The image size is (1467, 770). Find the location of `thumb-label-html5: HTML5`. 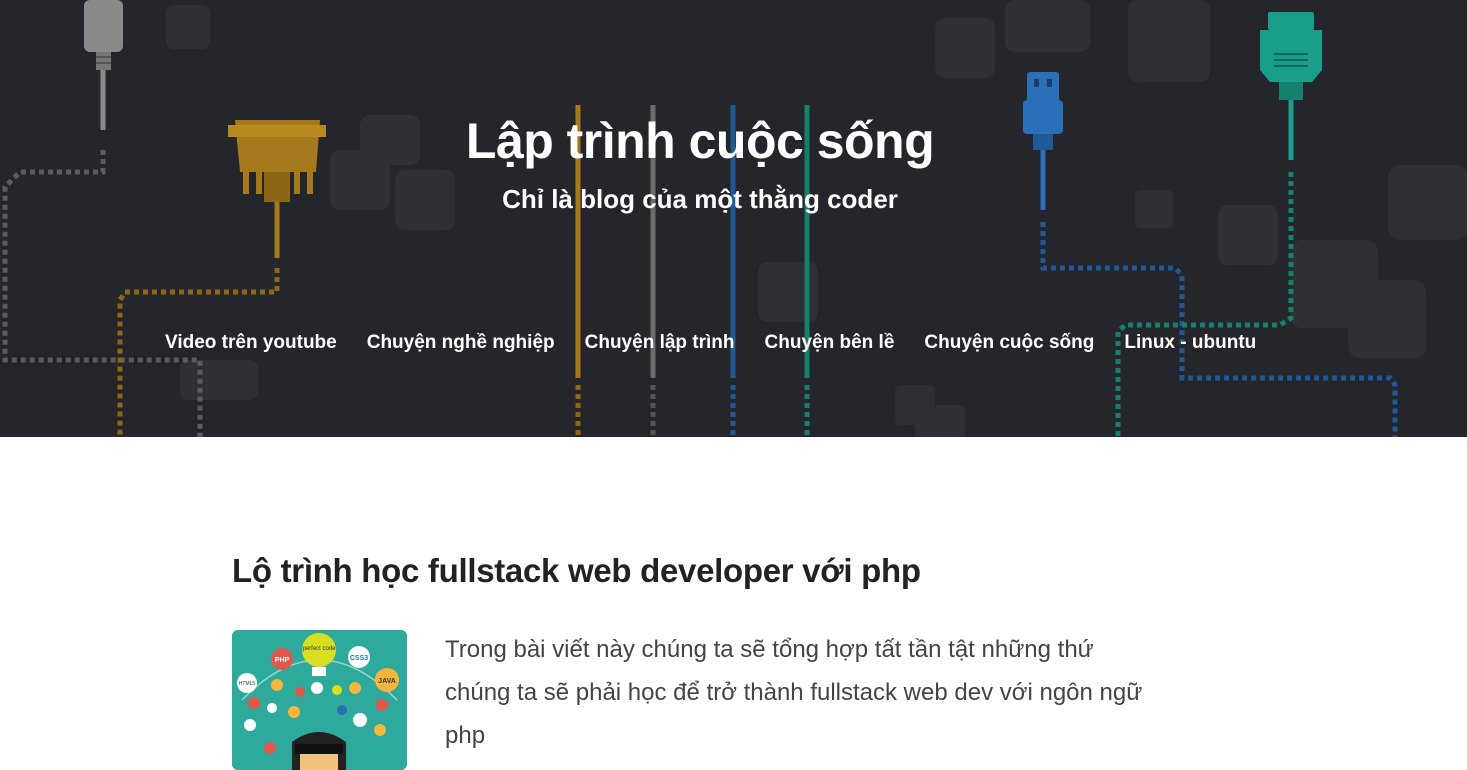

thumb-label-html5: HTML5 is located at coordinates (247, 684).